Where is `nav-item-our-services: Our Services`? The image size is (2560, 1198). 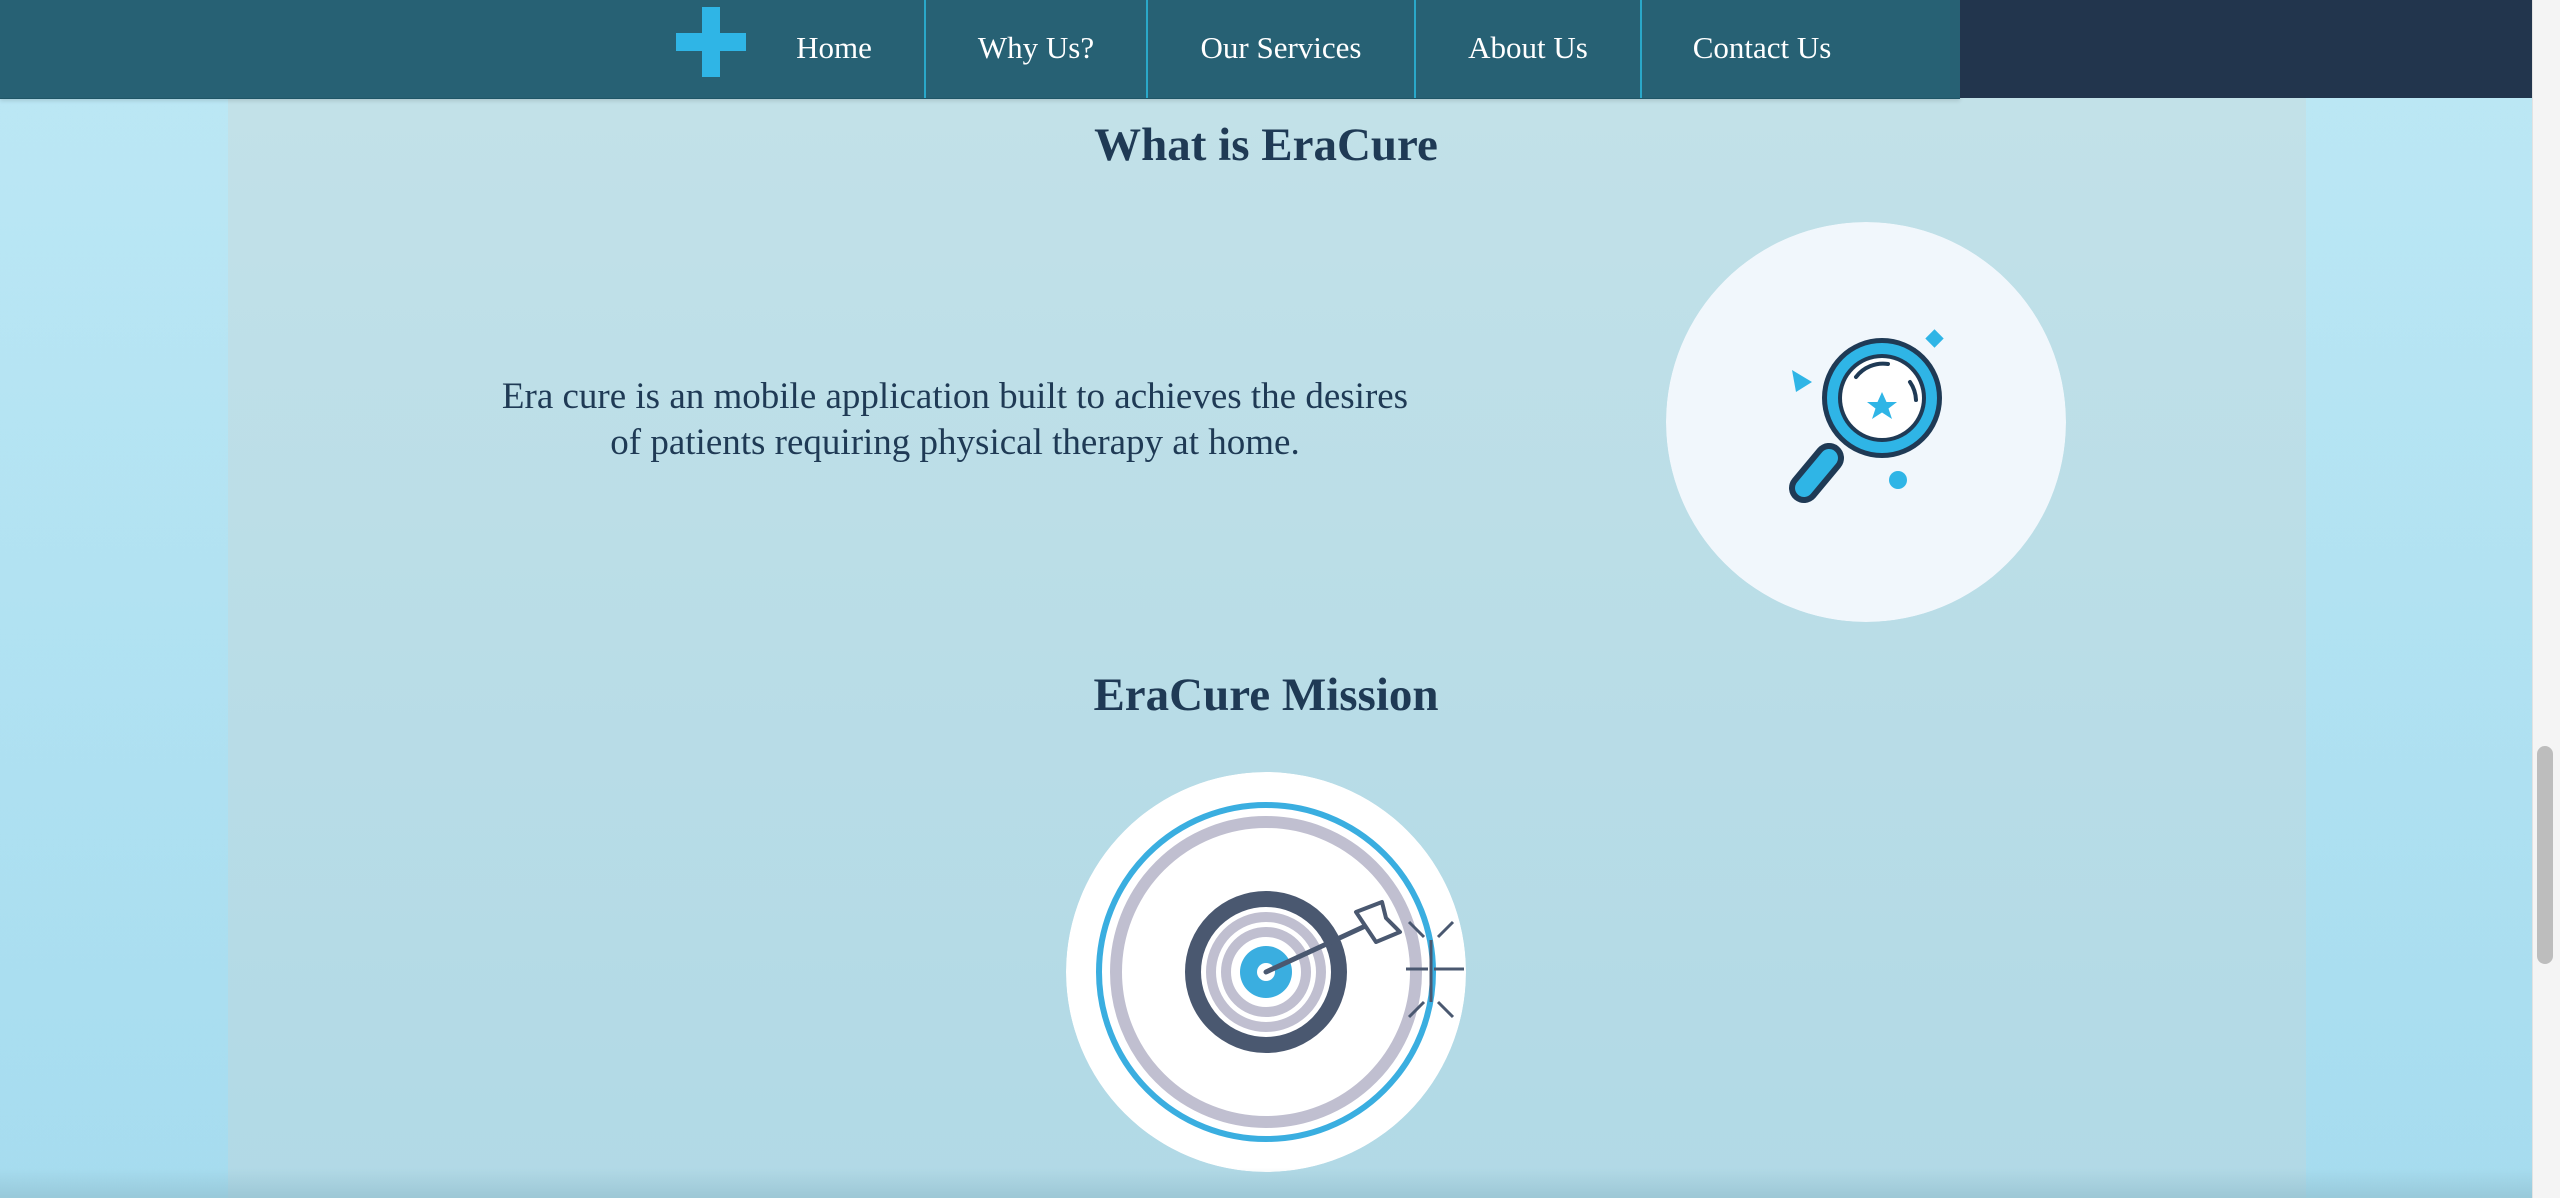 nav-item-our-services: Our Services is located at coordinates (1281, 49).